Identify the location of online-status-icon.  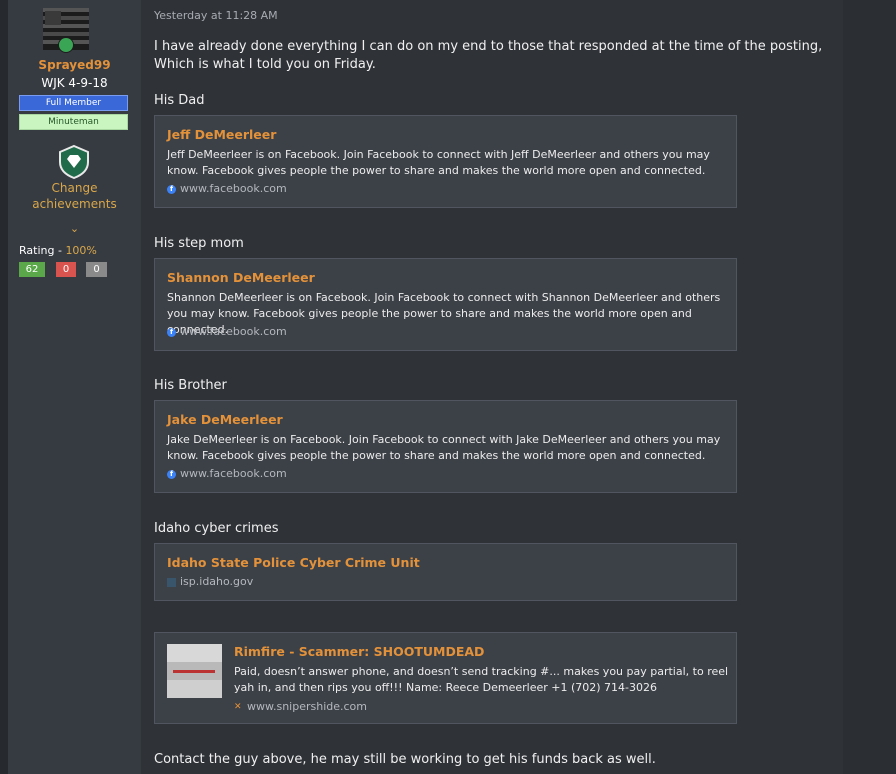
(66, 45).